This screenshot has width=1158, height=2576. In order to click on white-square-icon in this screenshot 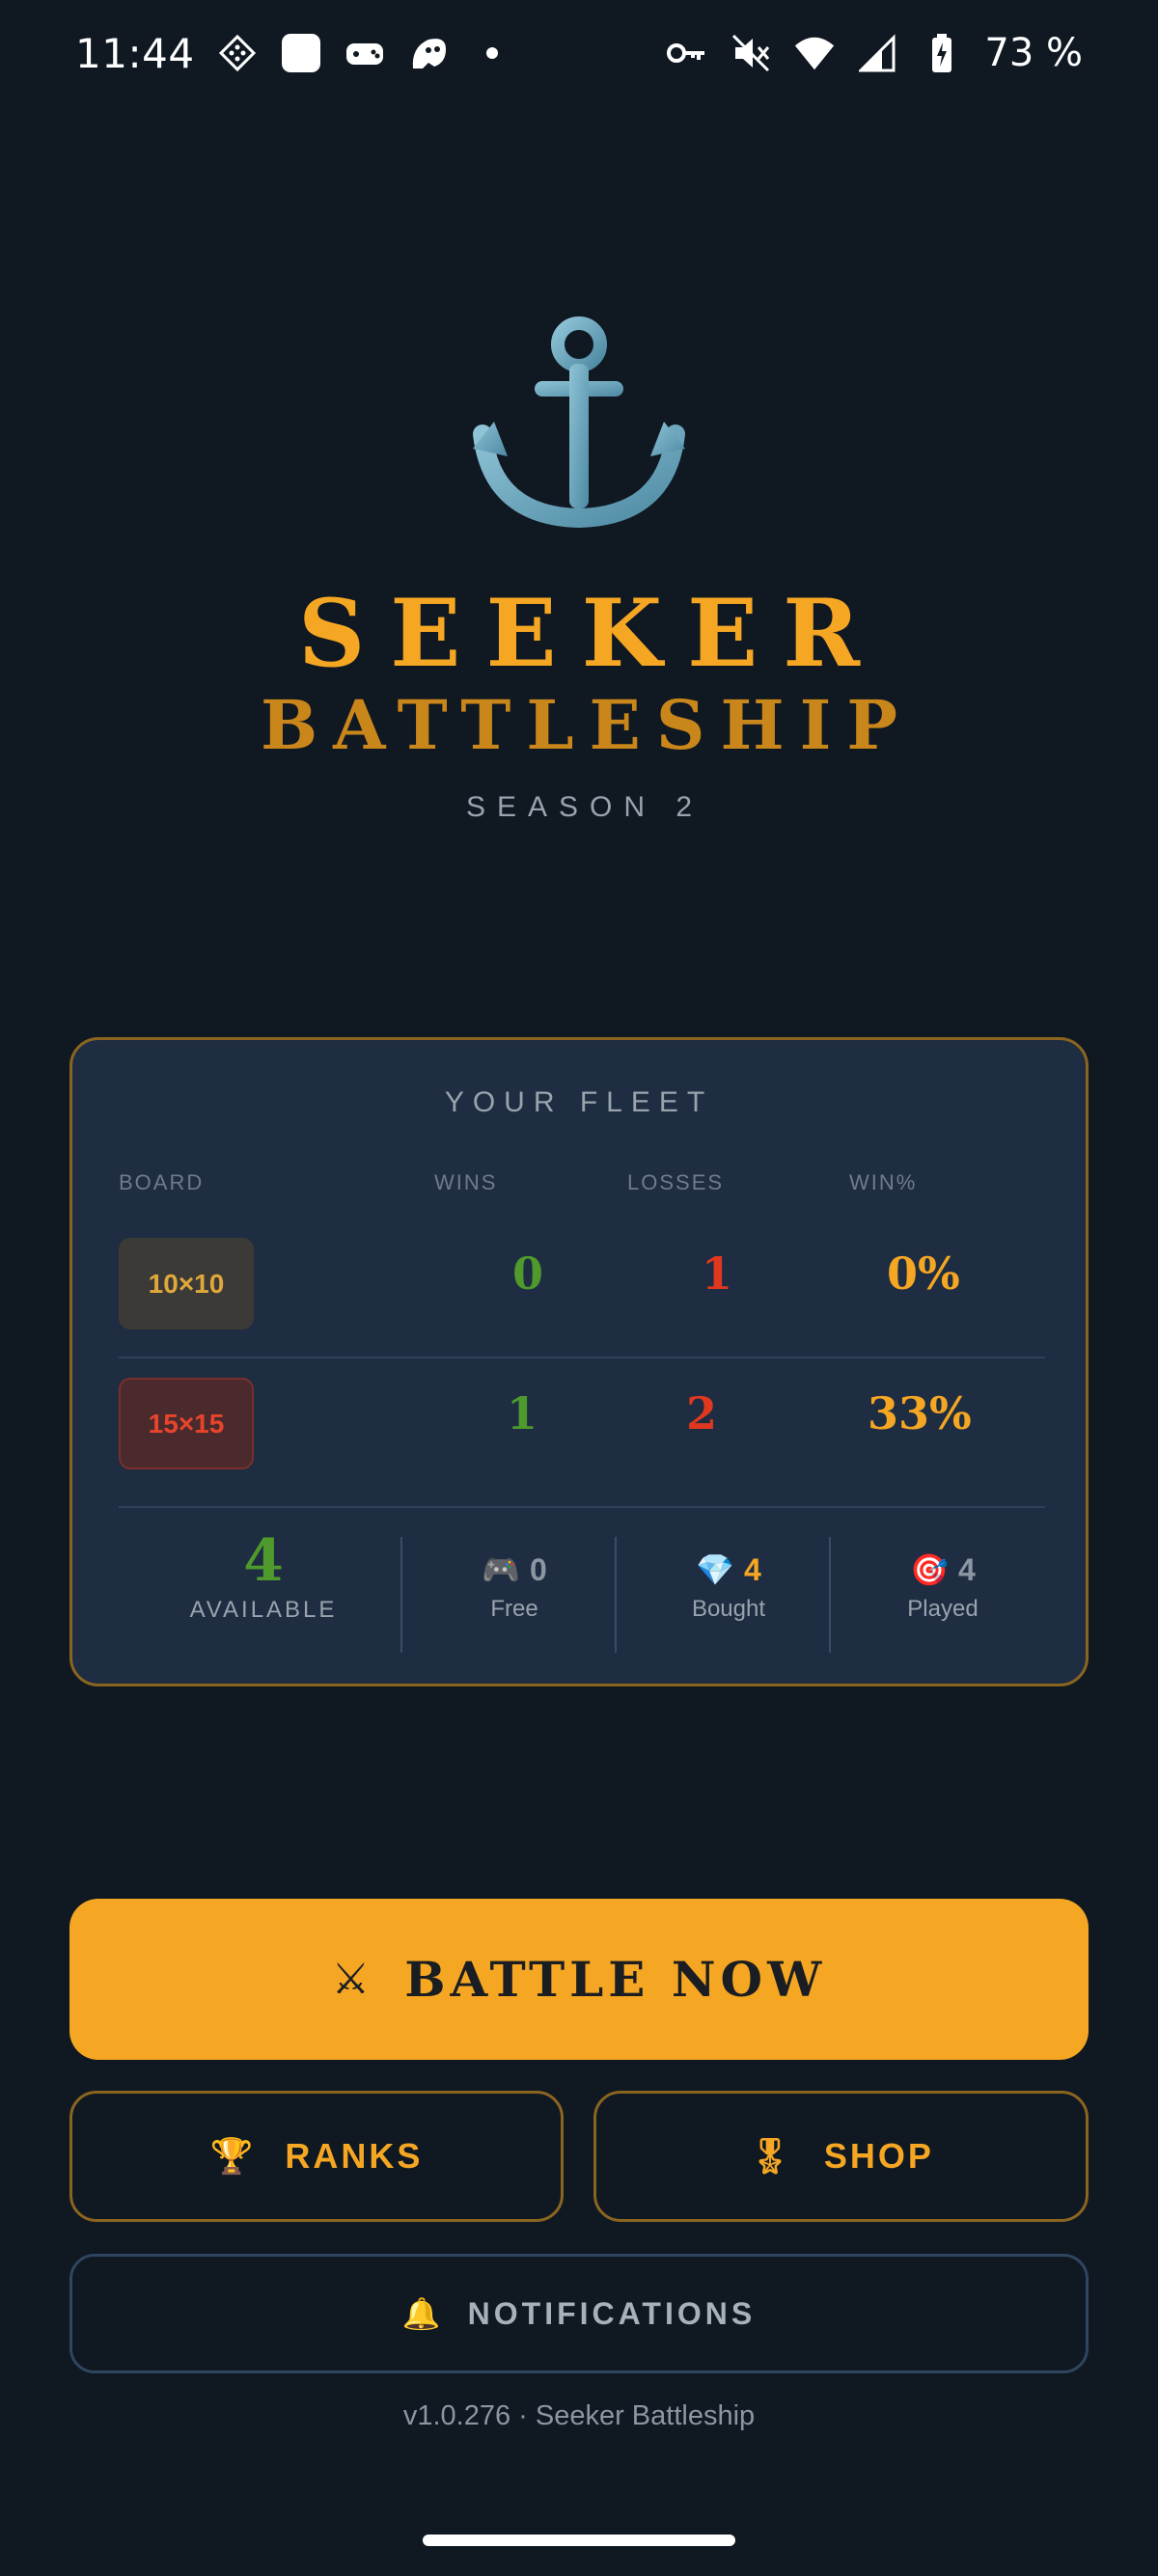, I will do `click(301, 53)`.